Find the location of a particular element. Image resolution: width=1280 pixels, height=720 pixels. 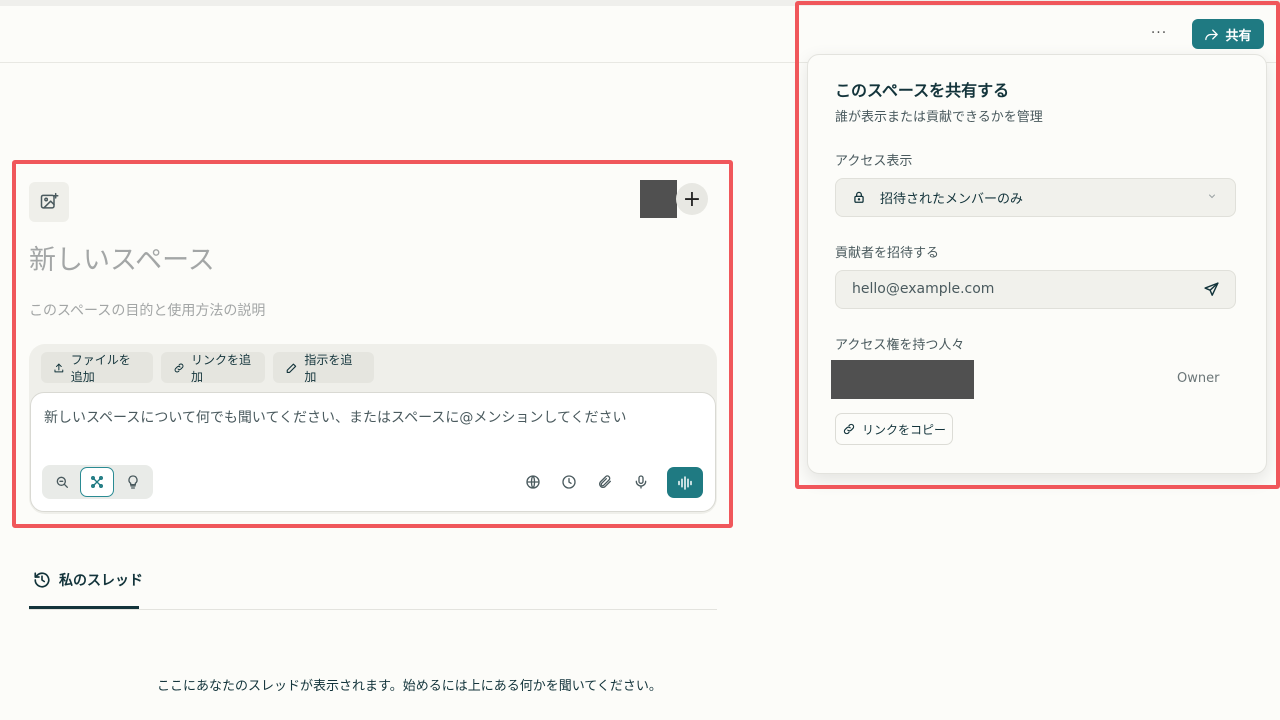

tab-divider is located at coordinates (373, 609).